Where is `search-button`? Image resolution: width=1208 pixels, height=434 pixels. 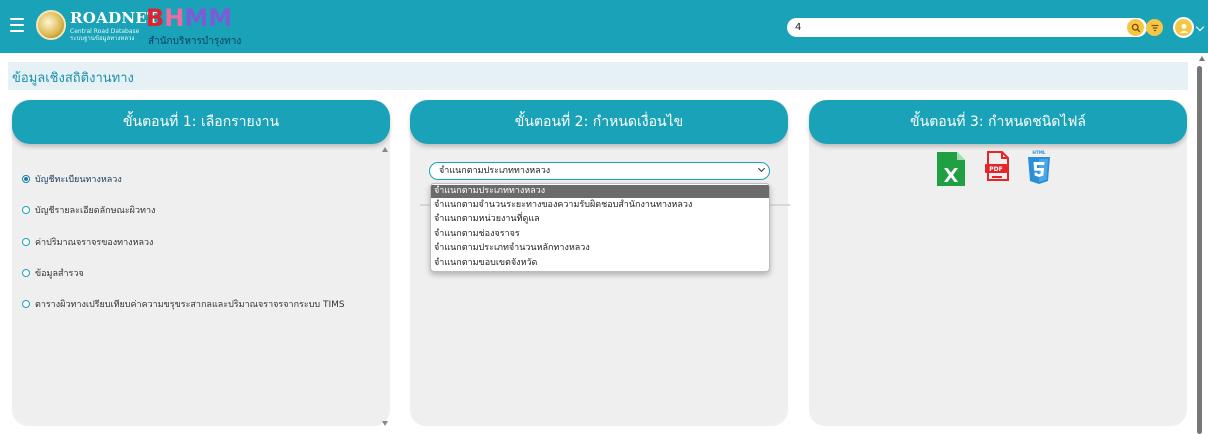
search-button is located at coordinates (1135, 27).